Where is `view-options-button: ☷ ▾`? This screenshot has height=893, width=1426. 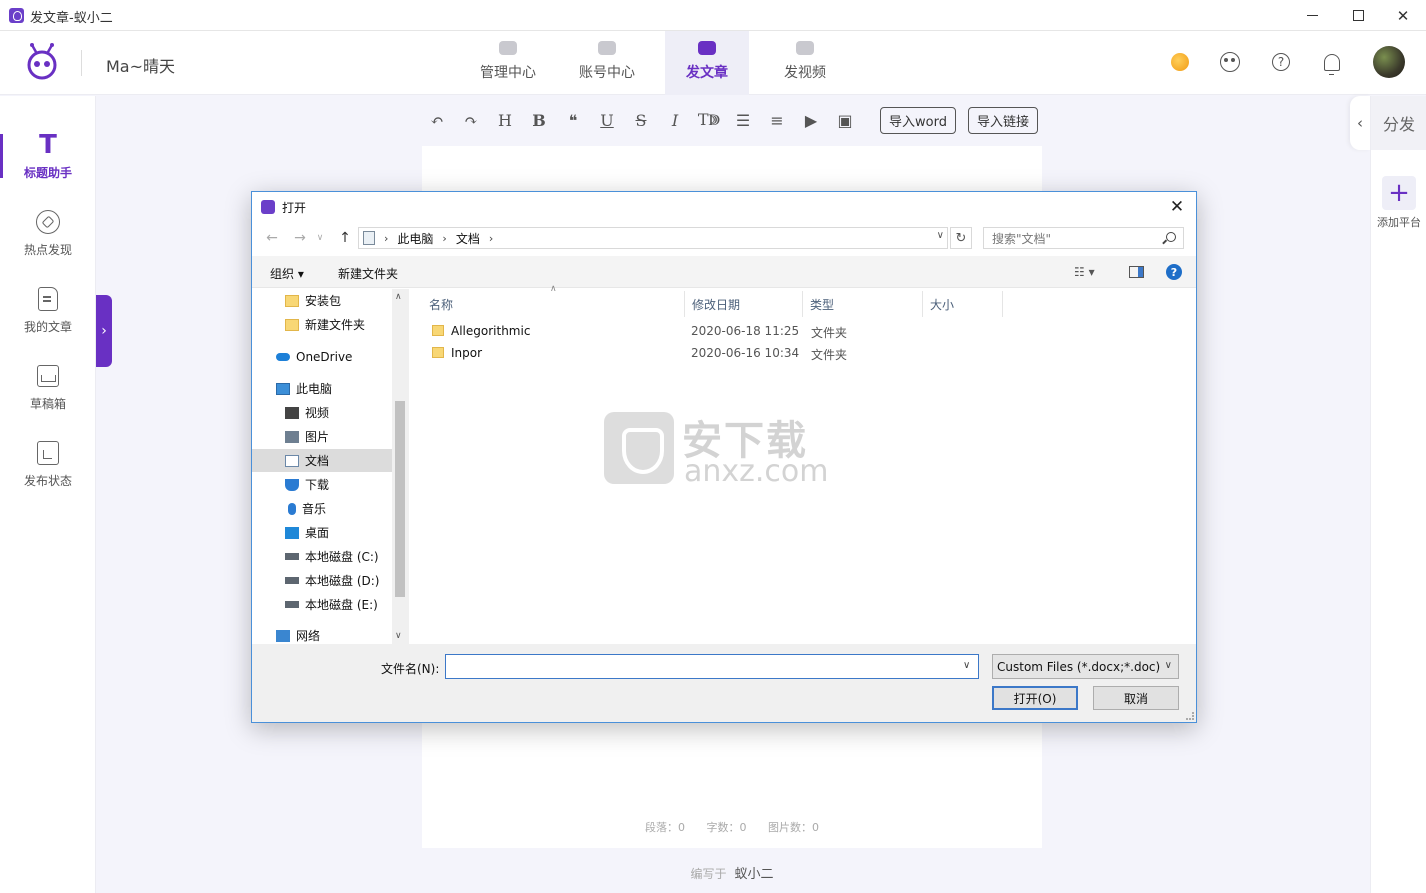
view-options-button: ☷ ▾ is located at coordinates (1084, 272).